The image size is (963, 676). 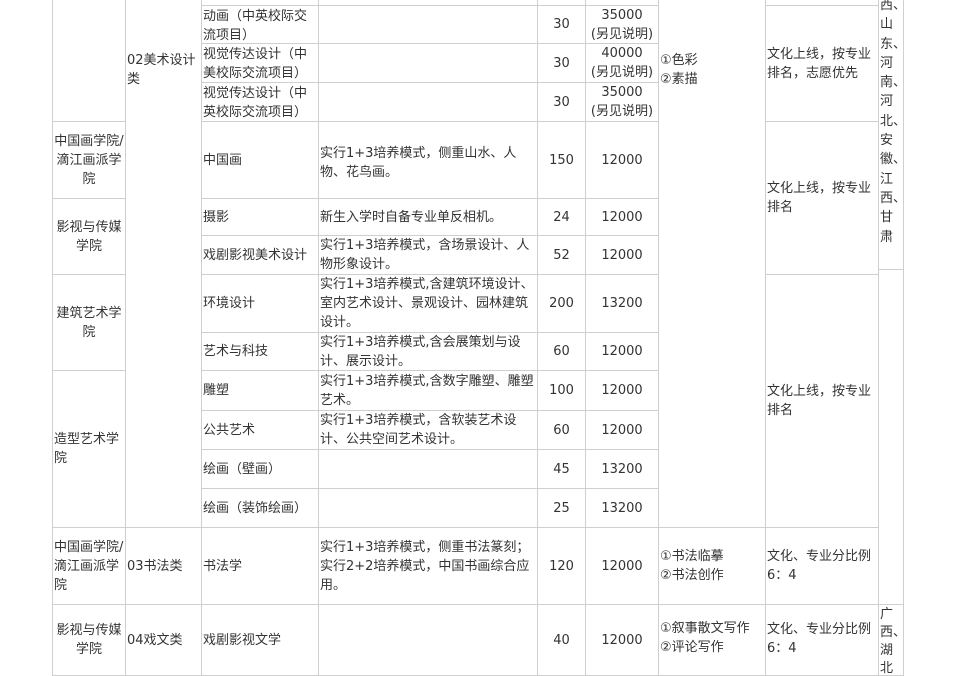 I want to click on region-cell-top: 西、 山 东、 河 南、 河 北、 安 徽、 江 西、 甘 肃, so click(x=891, y=135).